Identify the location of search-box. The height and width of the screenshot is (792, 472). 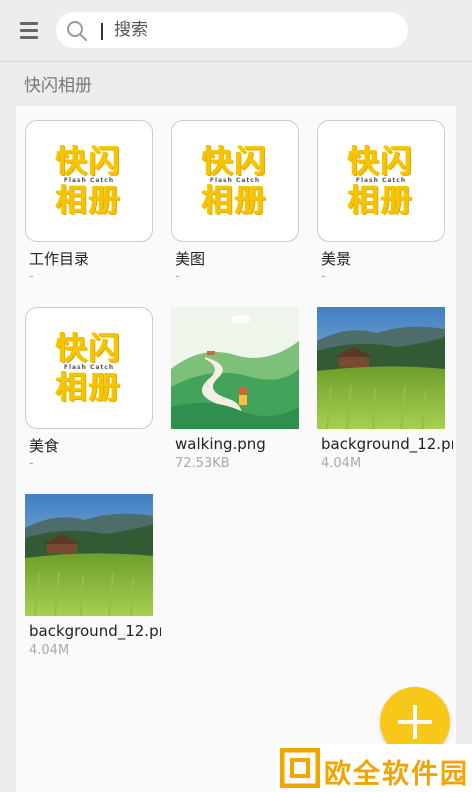
(232, 30).